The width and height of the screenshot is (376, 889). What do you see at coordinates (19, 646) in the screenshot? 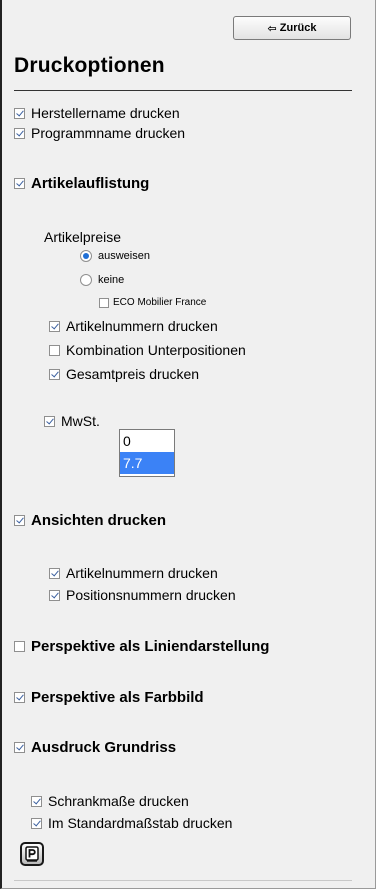
I see `perspektive-linien-checkbox` at bounding box center [19, 646].